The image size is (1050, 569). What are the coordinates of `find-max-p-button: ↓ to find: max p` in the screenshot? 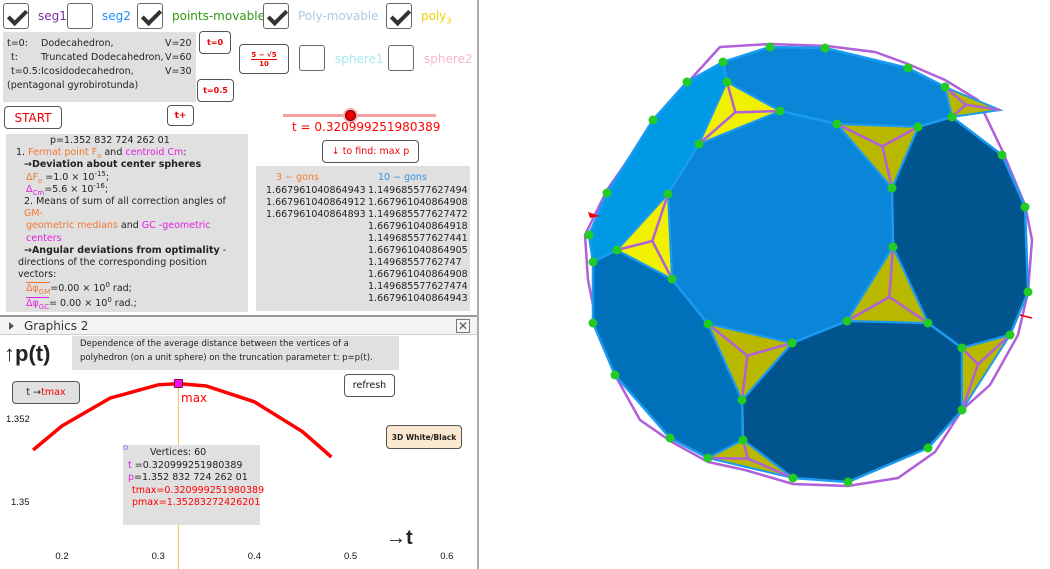 It's located at (370, 151).